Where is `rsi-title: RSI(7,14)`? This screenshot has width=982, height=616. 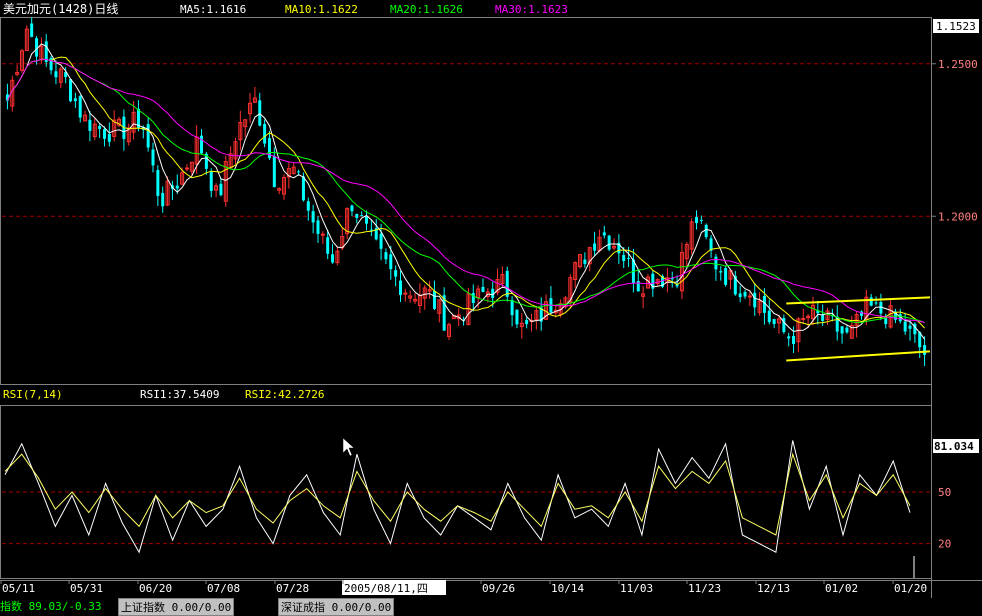
rsi-title: RSI(7,14) is located at coordinates (33, 394).